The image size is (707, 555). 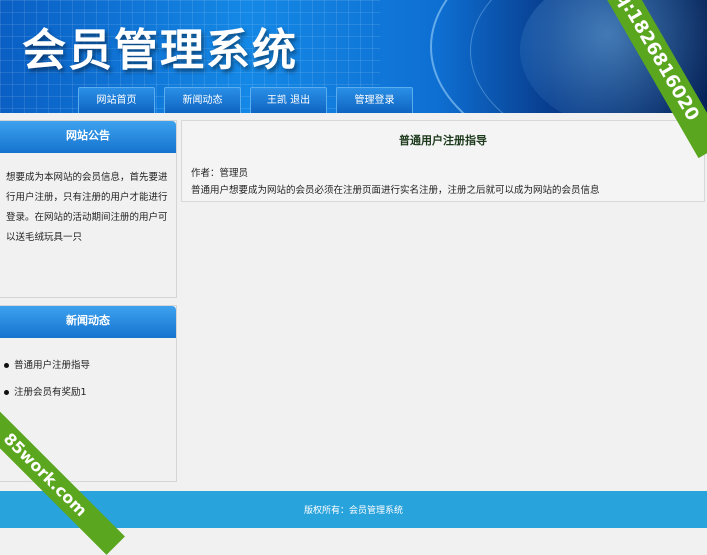 I want to click on nav-item-logout: 王凯 退出, so click(x=288, y=100).